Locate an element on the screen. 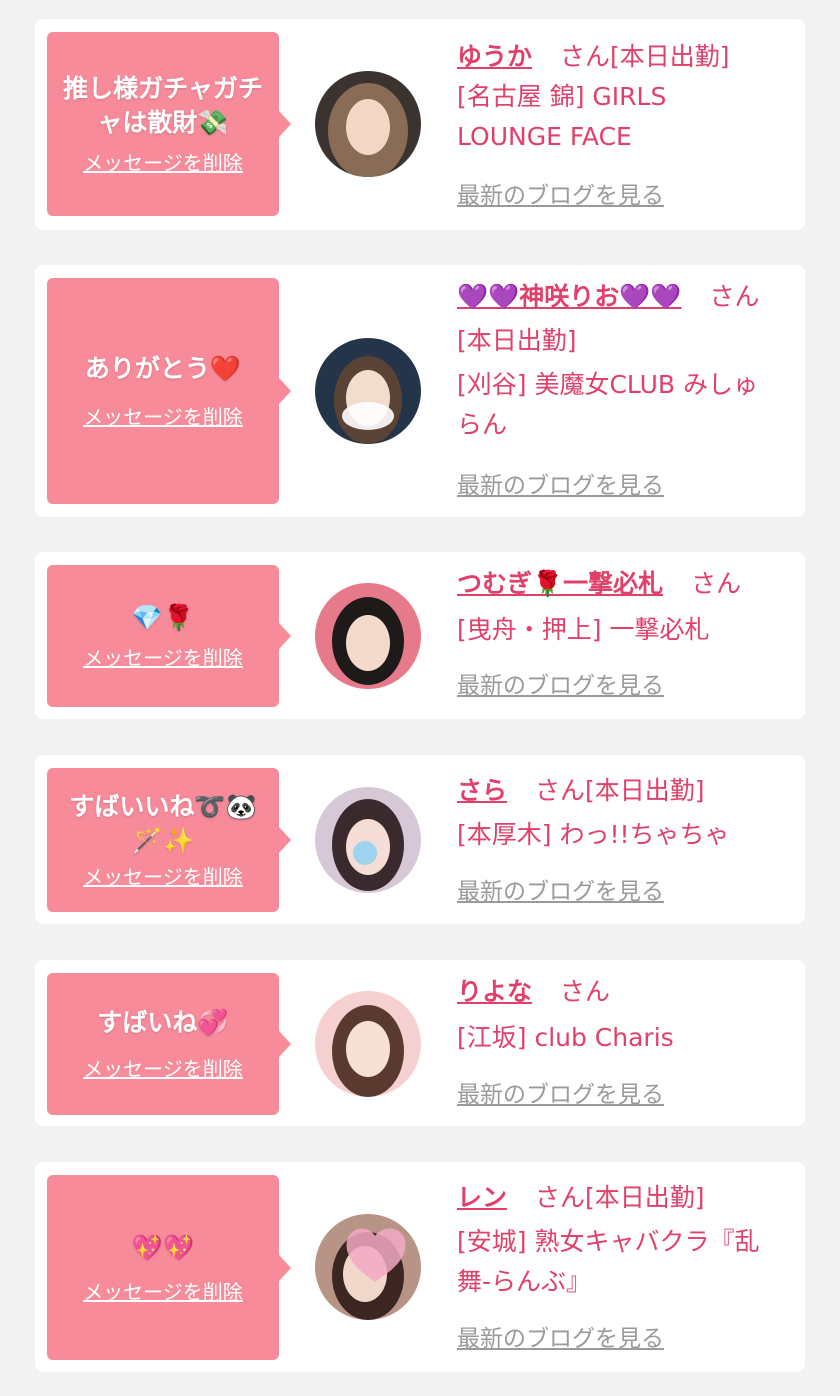 Image resolution: width=840 pixels, height=1396 pixels. message-text: すばいいね➰🐼 🪄✨ is located at coordinates (162, 824).